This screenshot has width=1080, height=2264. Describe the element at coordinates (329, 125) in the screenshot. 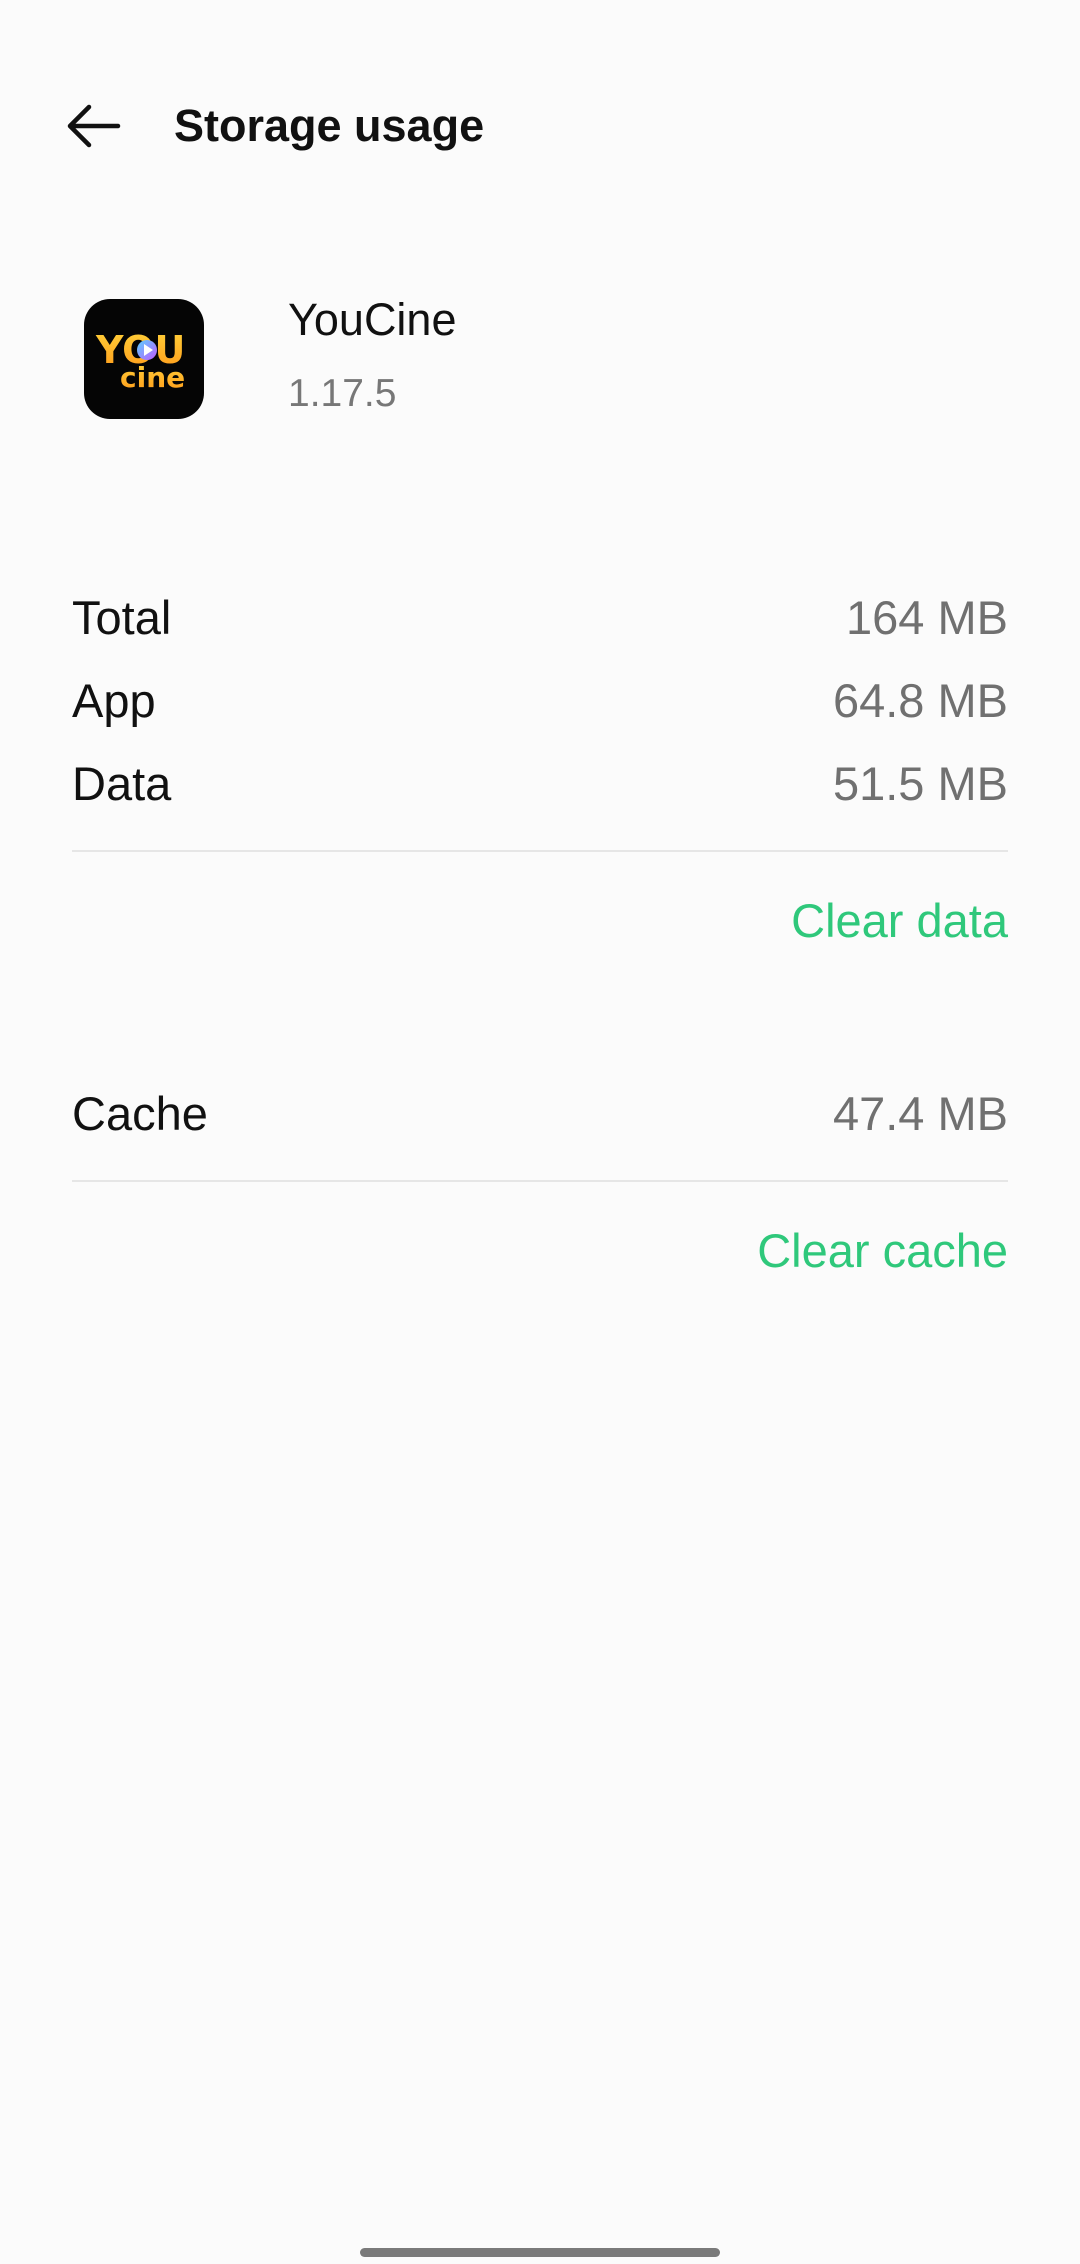

I see `page-title: Storage usage` at that location.